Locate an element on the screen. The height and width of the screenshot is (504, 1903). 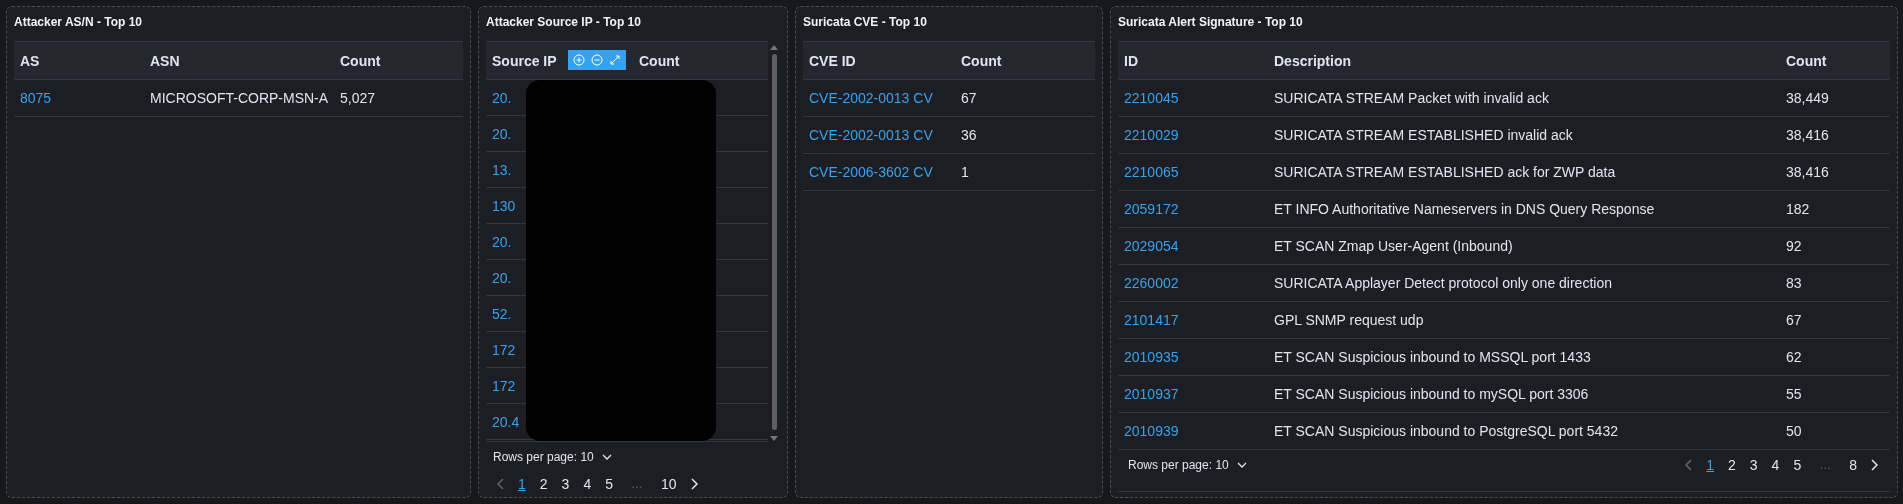
table-link: 20.4 is located at coordinates (503, 421).